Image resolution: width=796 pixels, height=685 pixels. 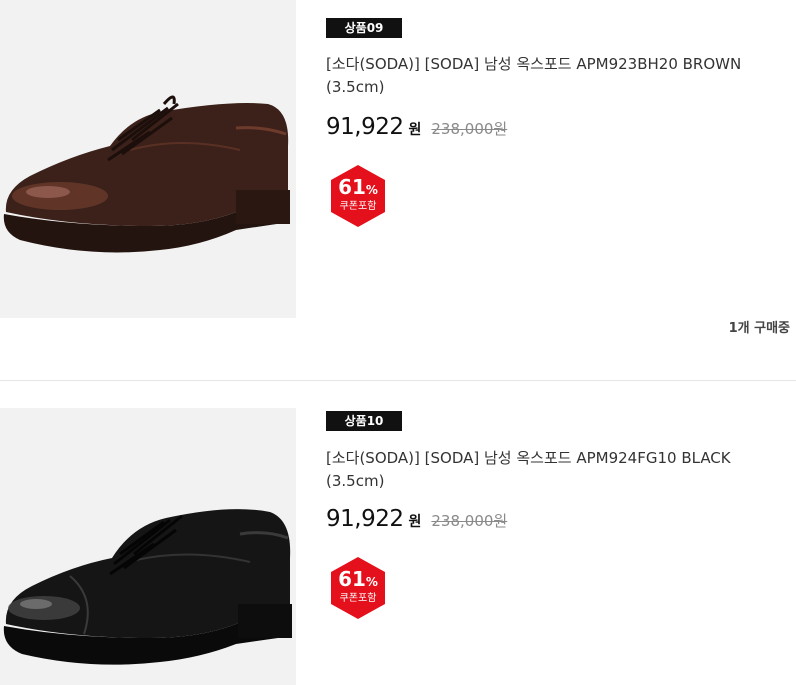 What do you see at coordinates (364, 28) in the screenshot?
I see `product-number-badge: 상품09` at bounding box center [364, 28].